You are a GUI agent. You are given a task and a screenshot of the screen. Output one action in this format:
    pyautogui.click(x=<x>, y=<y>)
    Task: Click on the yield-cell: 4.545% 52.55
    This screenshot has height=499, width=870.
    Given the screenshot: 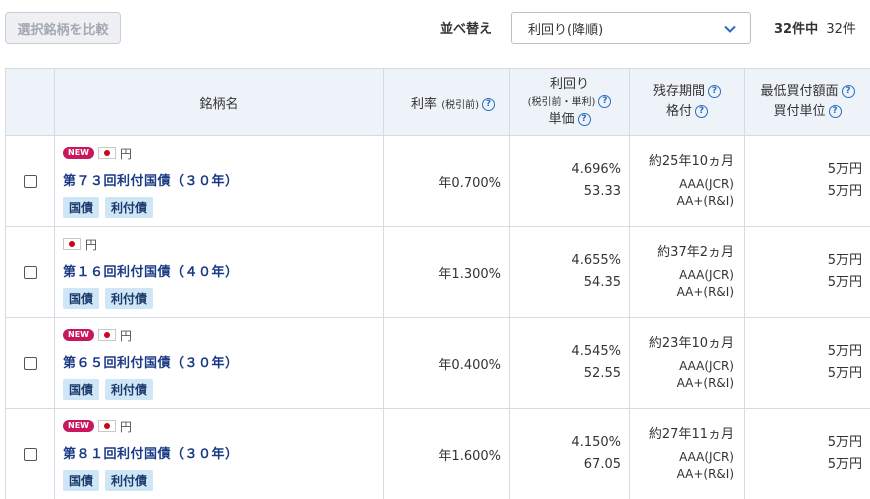 What is the action you would take?
    pyautogui.click(x=569, y=363)
    